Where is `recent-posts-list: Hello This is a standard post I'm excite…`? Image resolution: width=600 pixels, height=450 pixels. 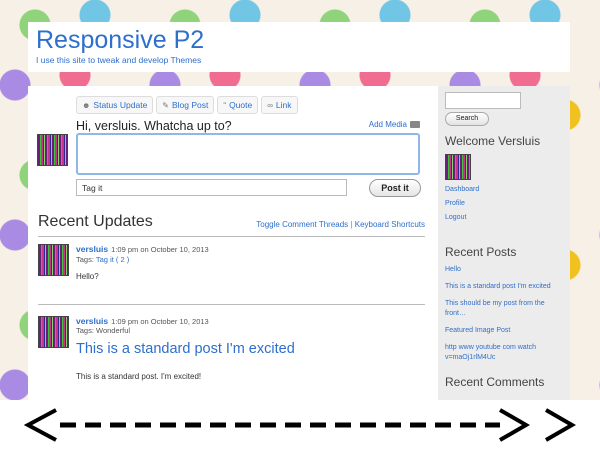 recent-posts-list: Hello This is a standard post I'm excite… is located at coordinates (504, 314).